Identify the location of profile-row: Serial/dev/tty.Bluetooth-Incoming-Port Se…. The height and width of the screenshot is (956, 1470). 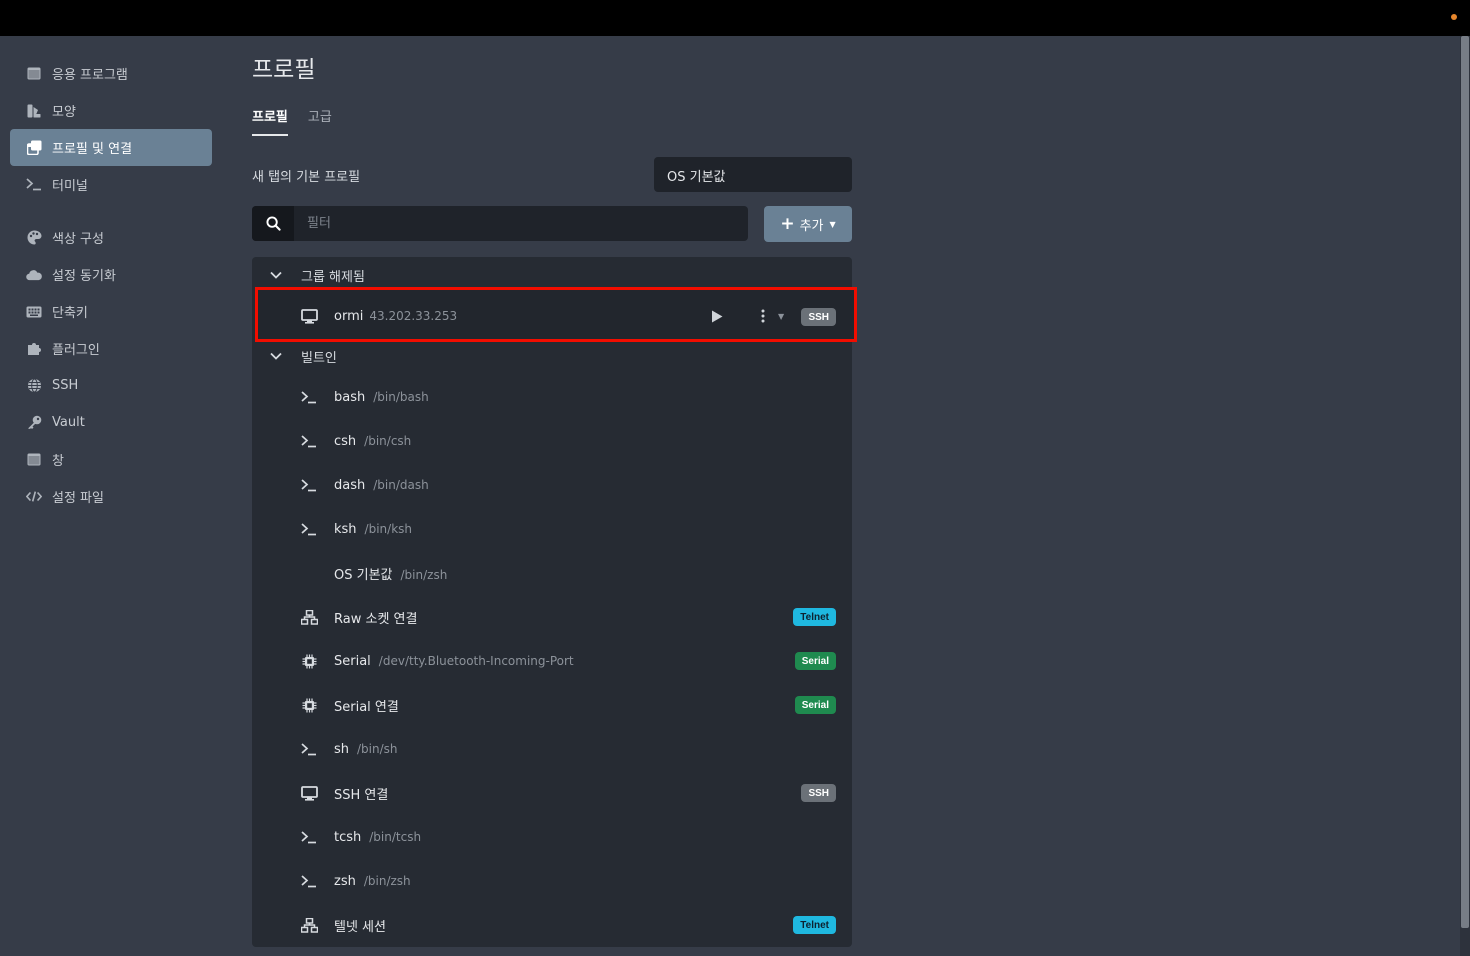
(552, 661).